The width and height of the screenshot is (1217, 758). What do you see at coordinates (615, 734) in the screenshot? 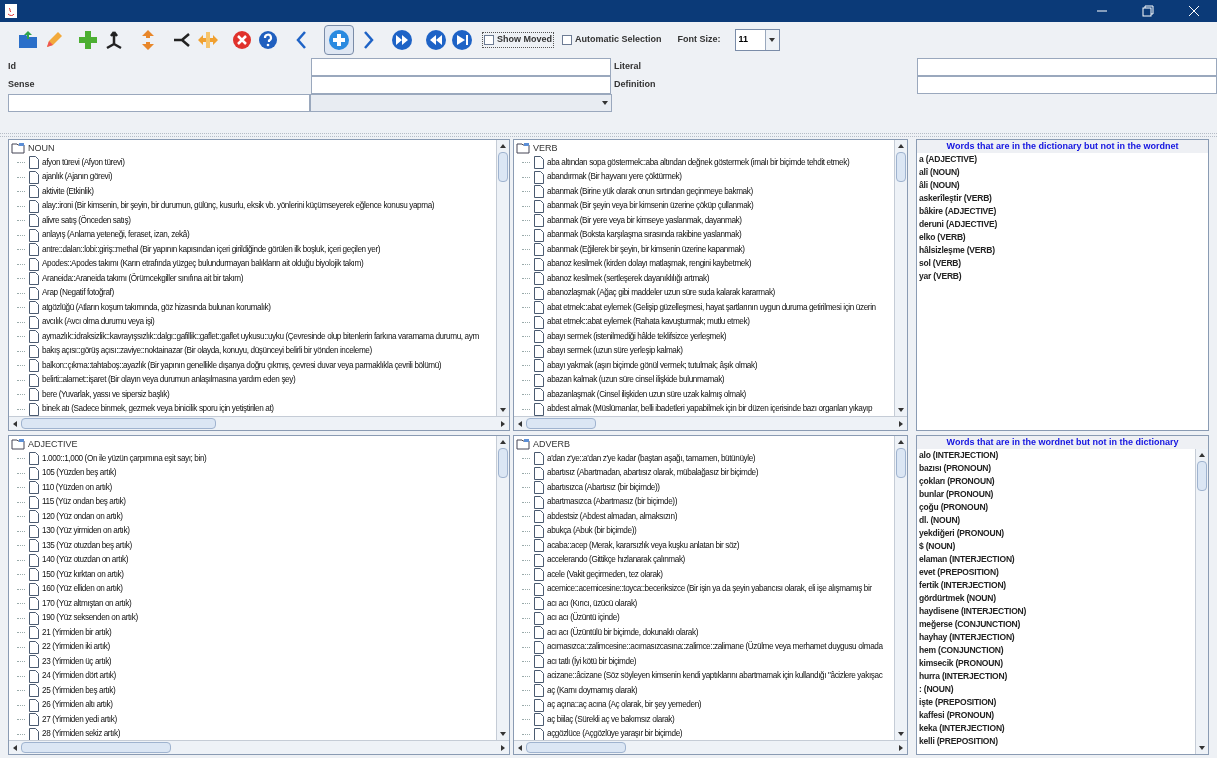
I see `tree-item: açgözlüce (Açgözlüye yaraşır bir biçimde)` at bounding box center [615, 734].